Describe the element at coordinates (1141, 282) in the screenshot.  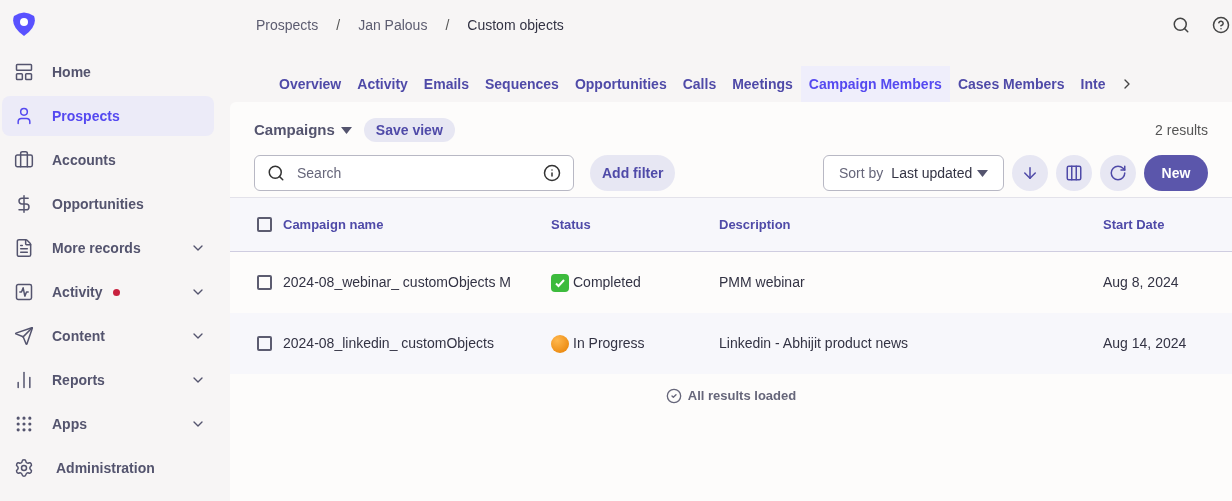
I see `table-cell-text: Aug 8, 2024` at that location.